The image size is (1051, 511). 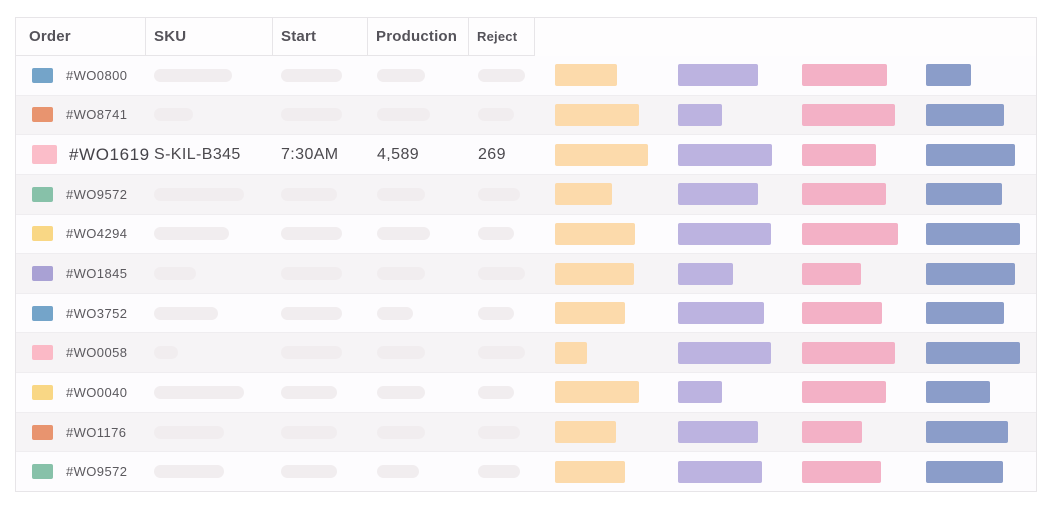 What do you see at coordinates (502, 37) in the screenshot?
I see `column-header-reject: Reject` at bounding box center [502, 37].